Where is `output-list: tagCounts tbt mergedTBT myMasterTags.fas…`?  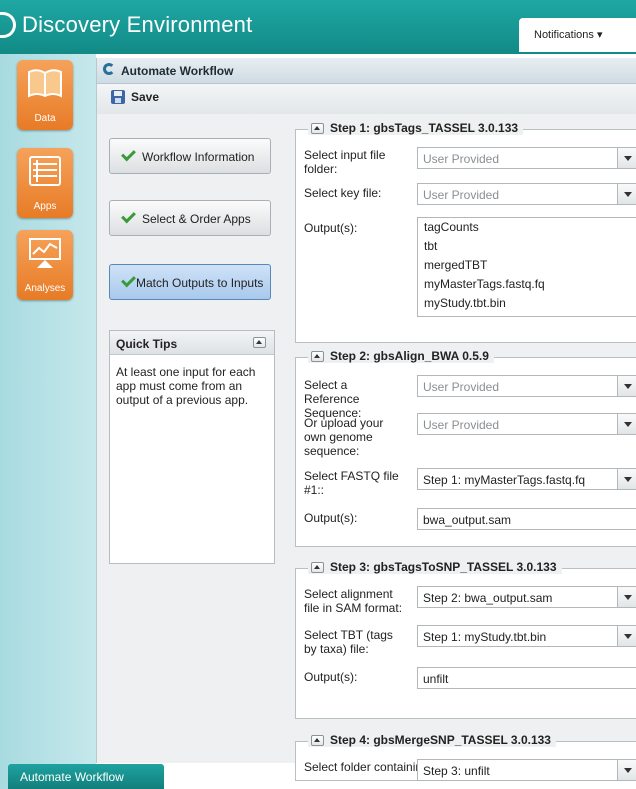
output-list: tagCounts tbt mergedTBT myMasterTags.fas… is located at coordinates (526, 267).